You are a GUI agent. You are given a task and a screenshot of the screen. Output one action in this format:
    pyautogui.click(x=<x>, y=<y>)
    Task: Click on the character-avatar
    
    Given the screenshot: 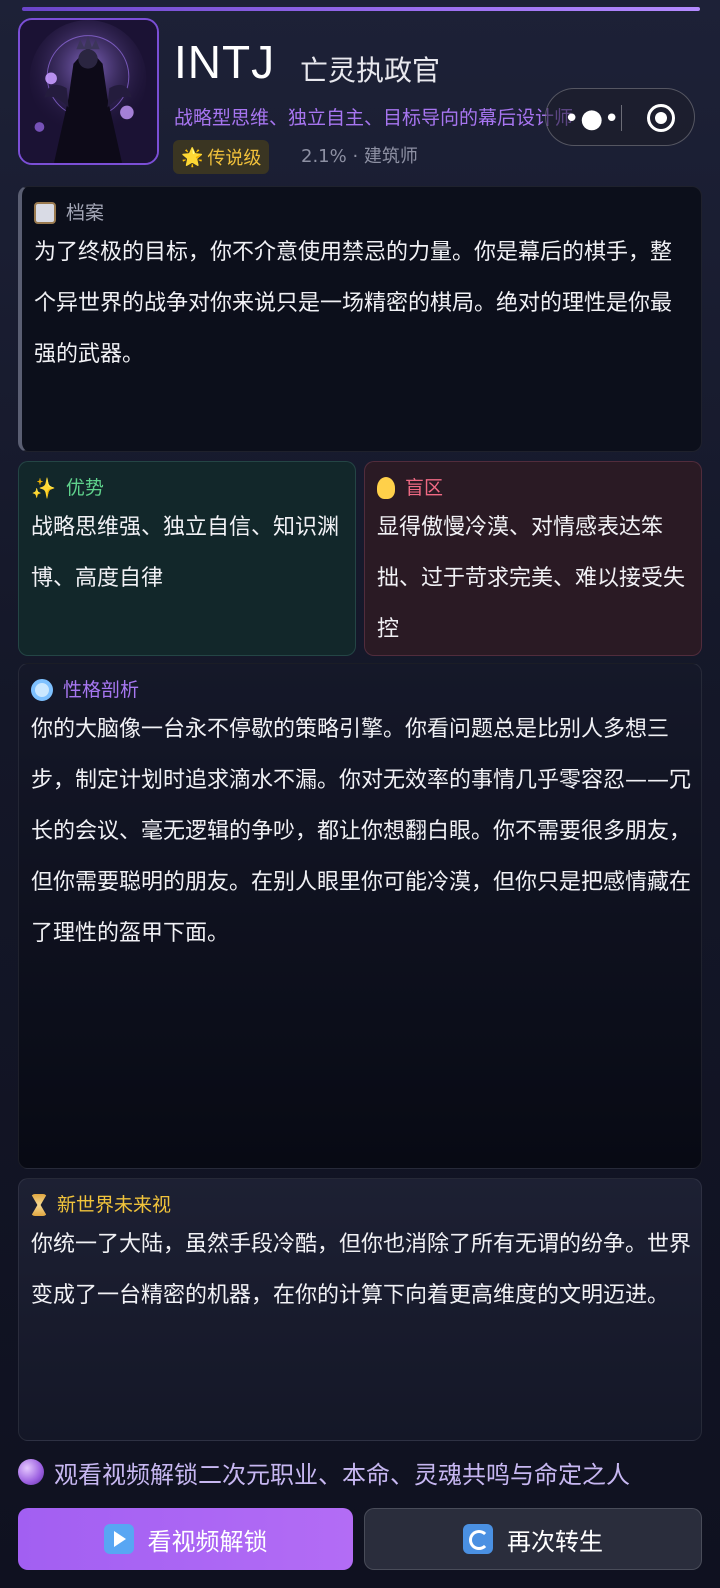 What is the action you would take?
    pyautogui.click(x=88, y=91)
    